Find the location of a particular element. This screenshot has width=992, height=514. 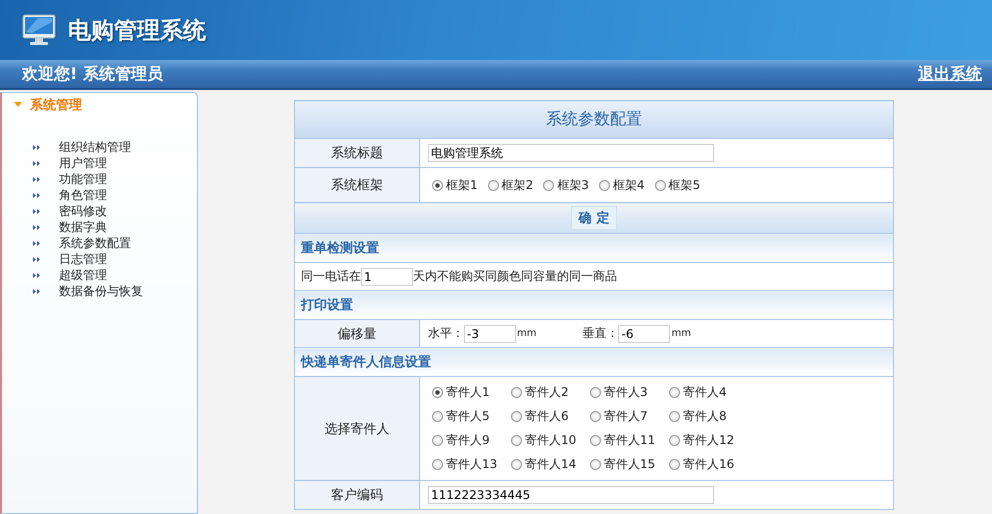

radio-label: 寄件人10 is located at coordinates (550, 440).